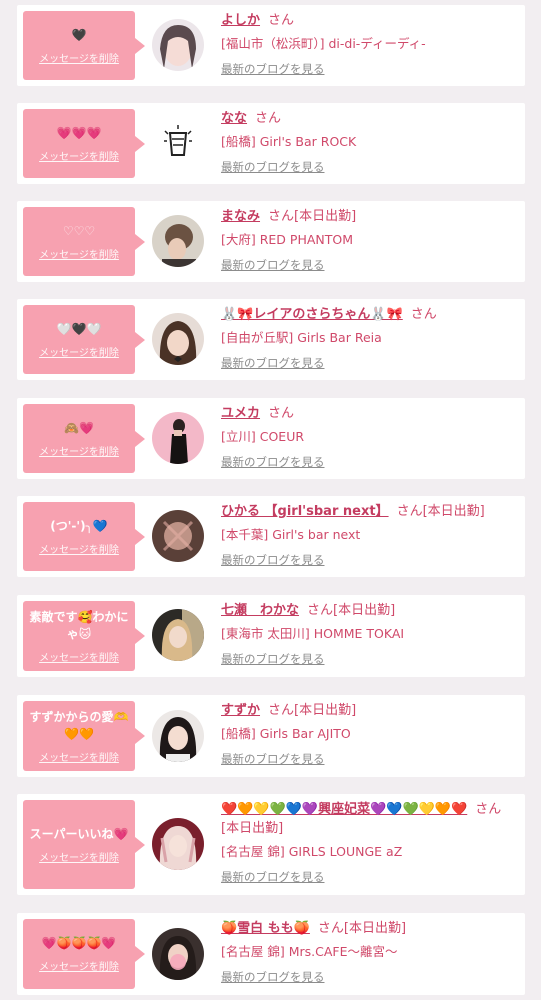 This screenshot has width=541, height=1000. I want to click on cast-name-link: 🍑雪白 もも🍑, so click(265, 928).